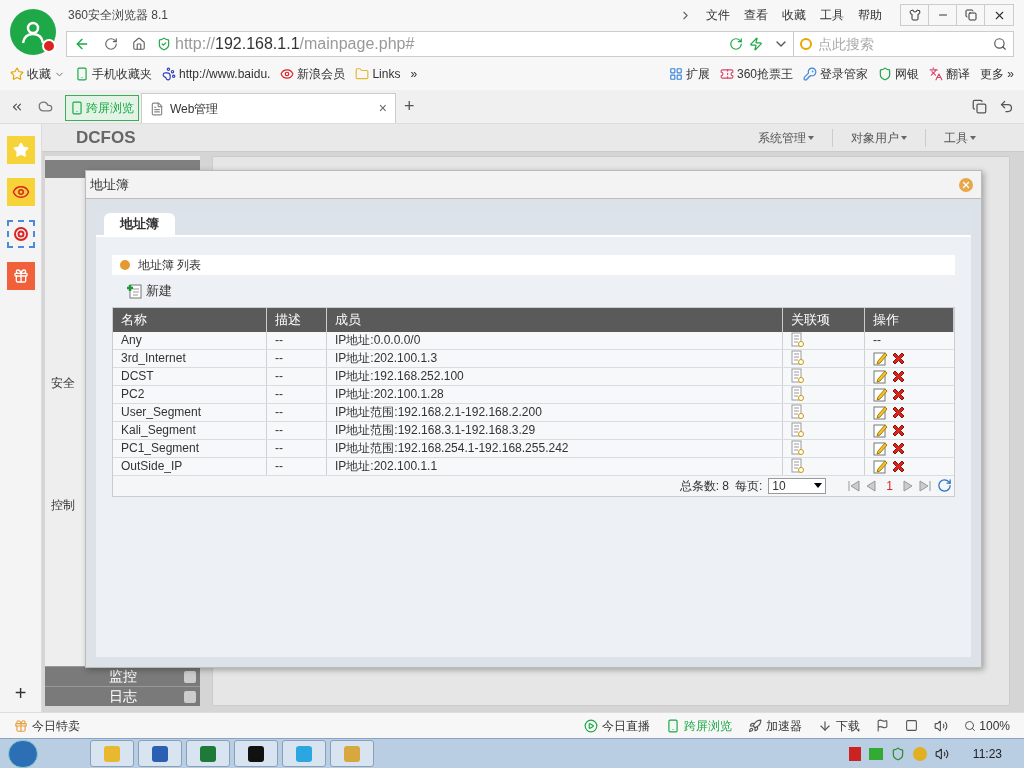 The width and height of the screenshot is (1024, 768). What do you see at coordinates (111, 44) in the screenshot?
I see `reload-icon` at bounding box center [111, 44].